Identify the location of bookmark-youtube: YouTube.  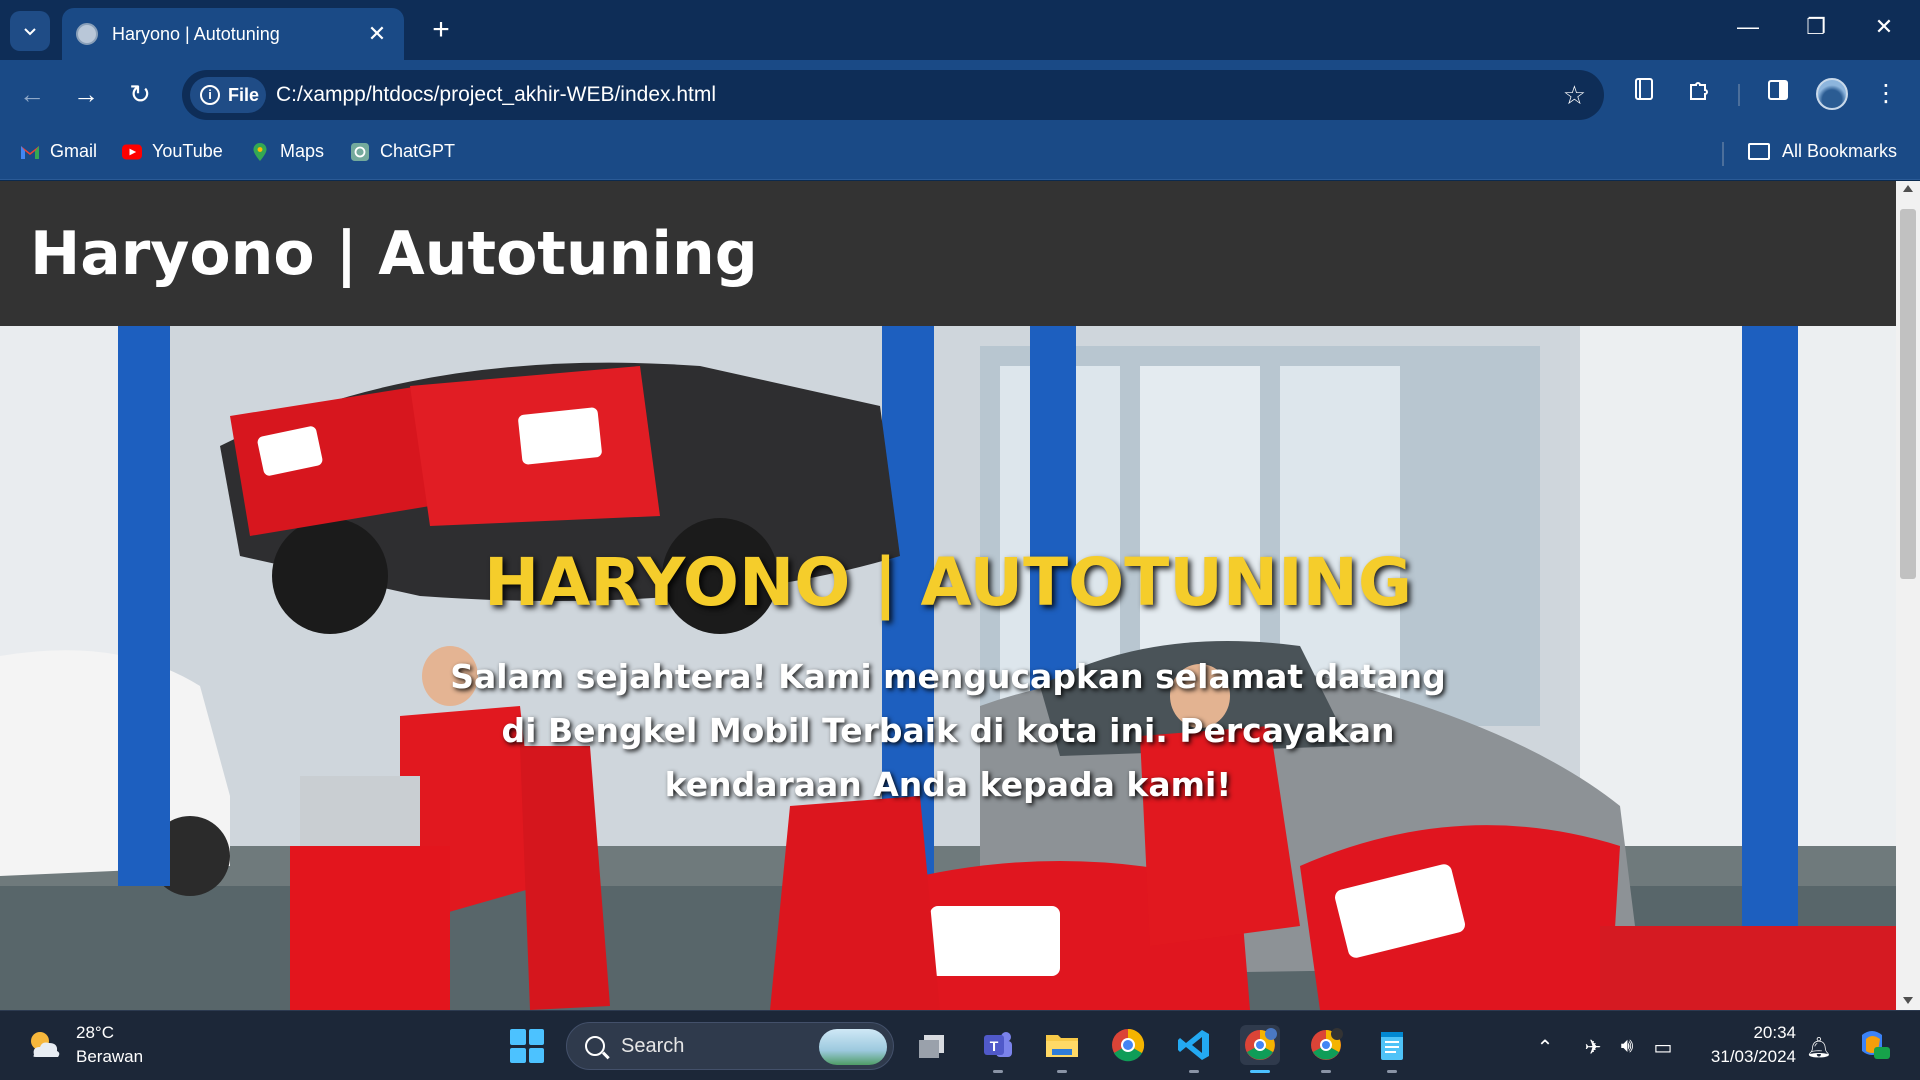
(172, 151).